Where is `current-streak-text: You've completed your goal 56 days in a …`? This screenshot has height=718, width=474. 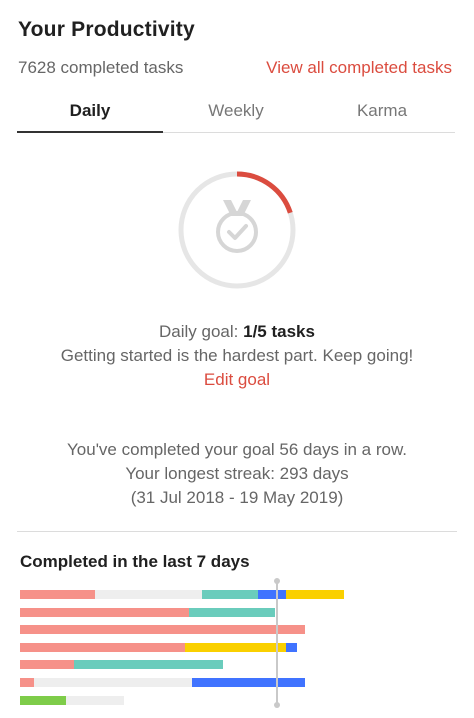
current-streak-text: You've completed your goal 56 days in a … is located at coordinates (237, 449).